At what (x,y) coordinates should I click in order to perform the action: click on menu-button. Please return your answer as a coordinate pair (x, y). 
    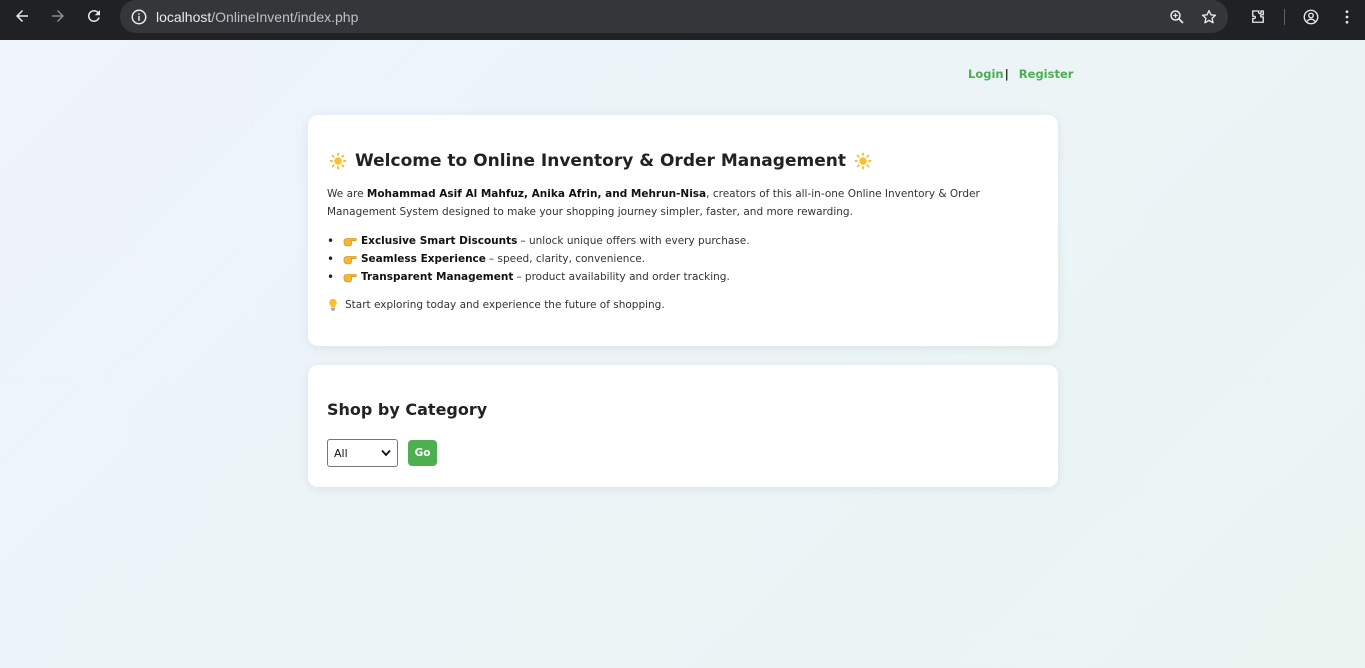
    Looking at the image, I should click on (1347, 16).